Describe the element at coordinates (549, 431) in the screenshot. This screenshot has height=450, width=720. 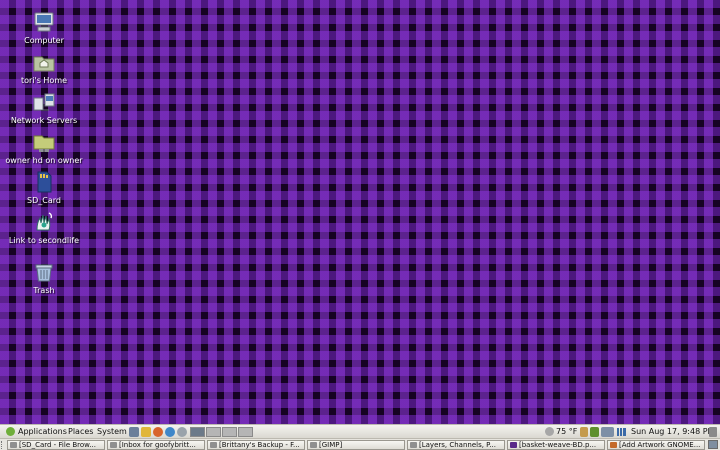
I see `weather-cloud-icon` at that location.